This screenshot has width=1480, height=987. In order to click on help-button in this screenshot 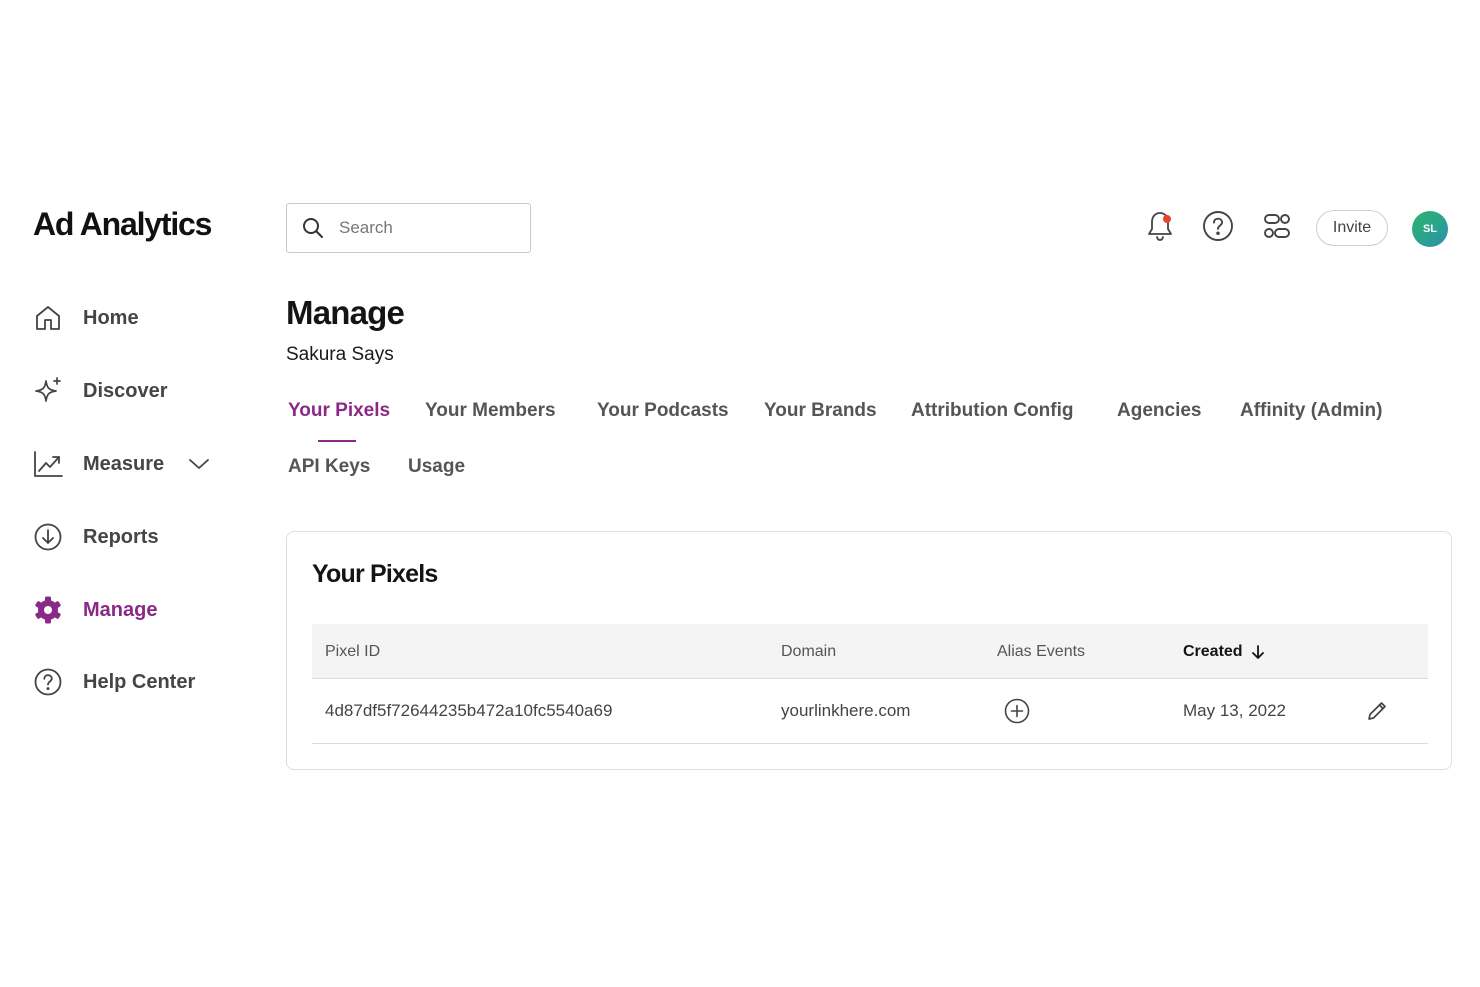, I will do `click(1218, 228)`.